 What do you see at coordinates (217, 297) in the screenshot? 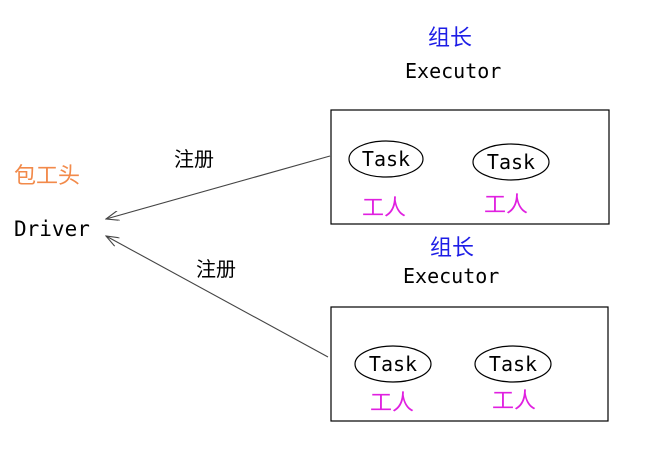
I see `register-arrow-bottom` at bounding box center [217, 297].